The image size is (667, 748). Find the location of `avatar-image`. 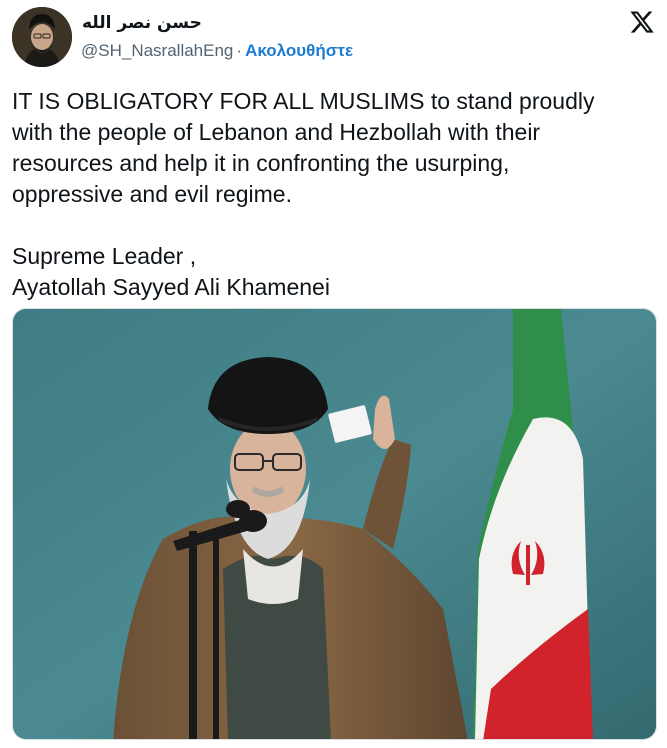

avatar-image is located at coordinates (42, 37).